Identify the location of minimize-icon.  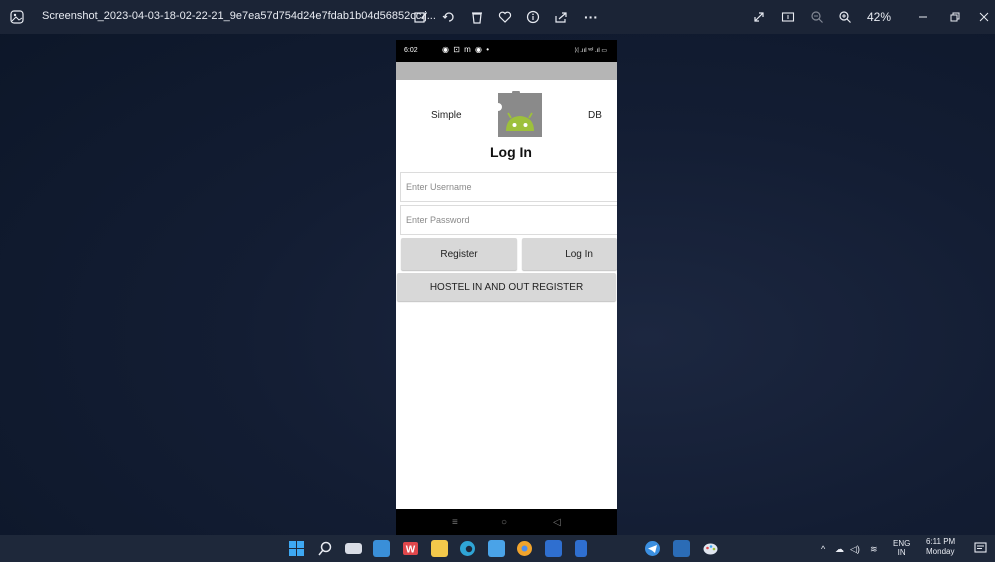
(923, 17).